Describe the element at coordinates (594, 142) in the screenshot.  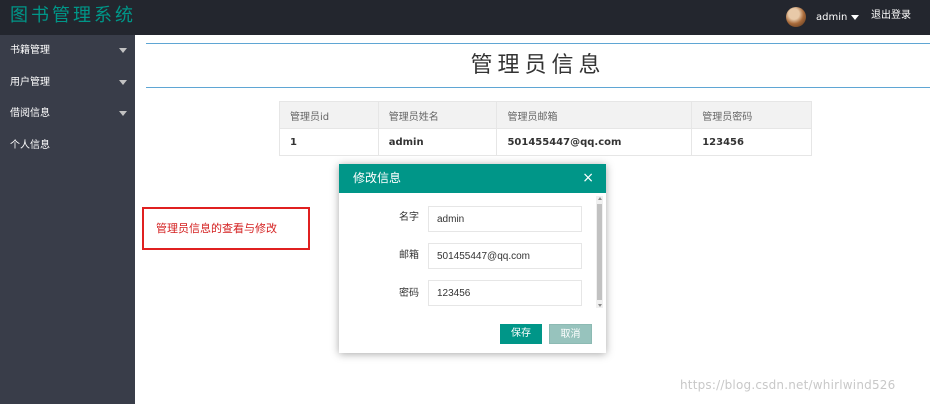
I see `table-cell: 501455447@qq.com` at that location.